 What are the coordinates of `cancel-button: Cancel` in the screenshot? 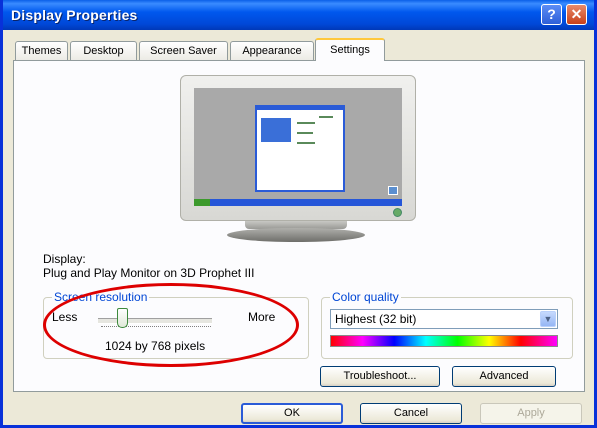 It's located at (411, 413).